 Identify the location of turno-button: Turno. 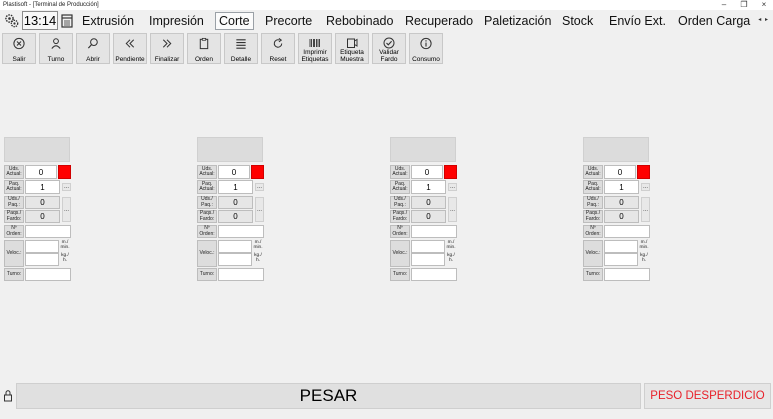
(56, 48).